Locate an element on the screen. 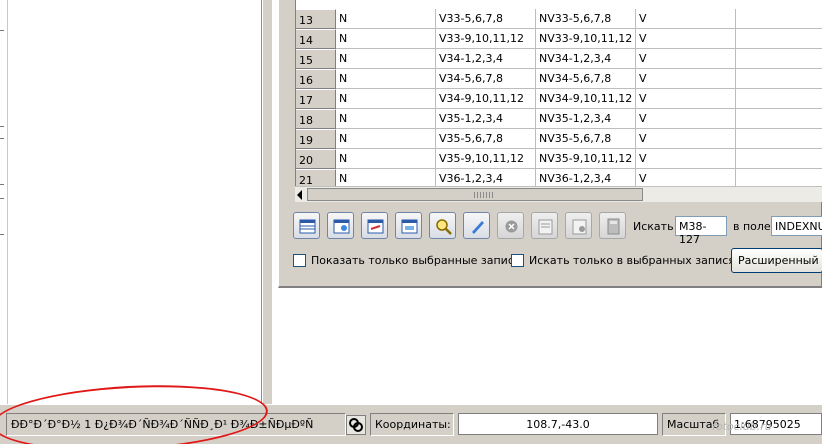 The image size is (822, 444). left-edge-strip is located at coordinates (4, 202).